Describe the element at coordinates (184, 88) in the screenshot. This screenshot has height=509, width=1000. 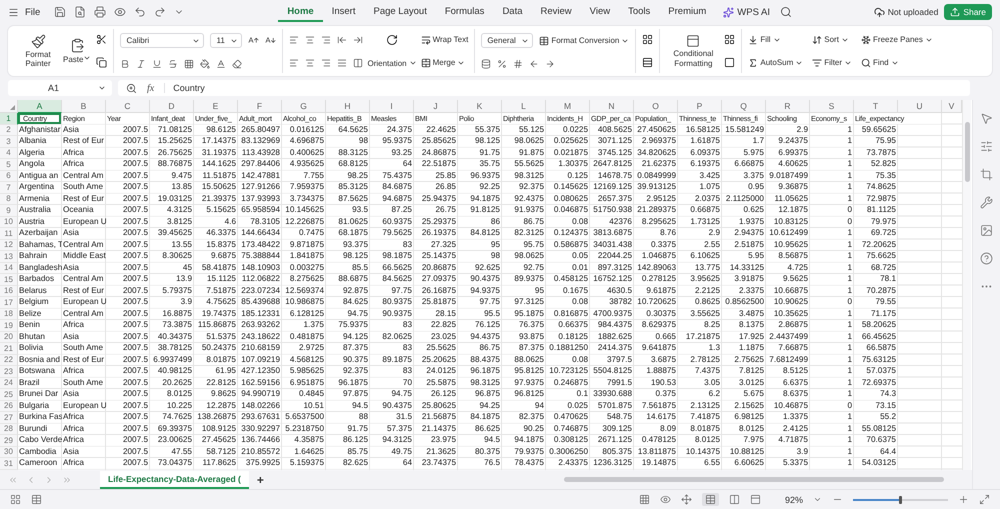
I see `formula-field: Country` at that location.